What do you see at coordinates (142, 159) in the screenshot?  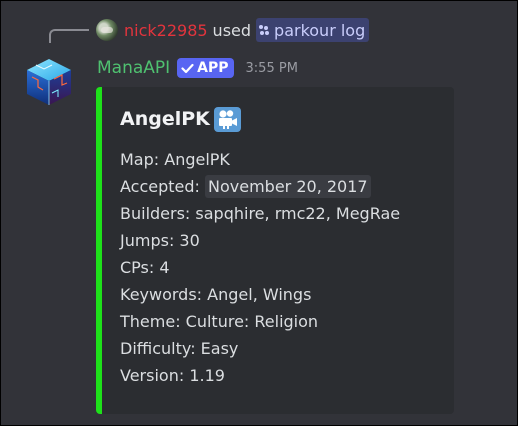 I see `field-label: Map:` at bounding box center [142, 159].